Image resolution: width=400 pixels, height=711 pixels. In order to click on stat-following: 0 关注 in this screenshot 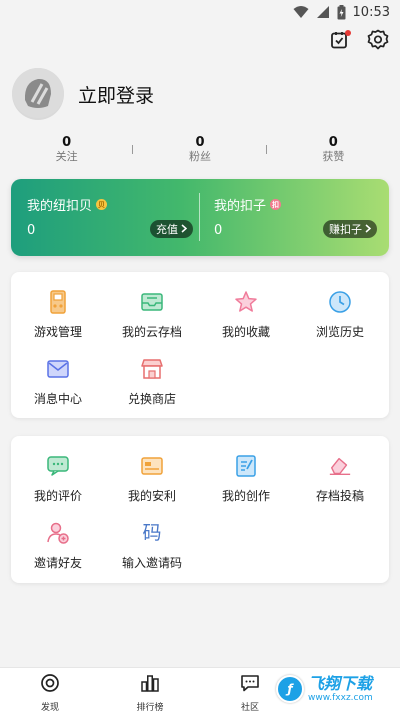, I will do `click(66, 151)`.